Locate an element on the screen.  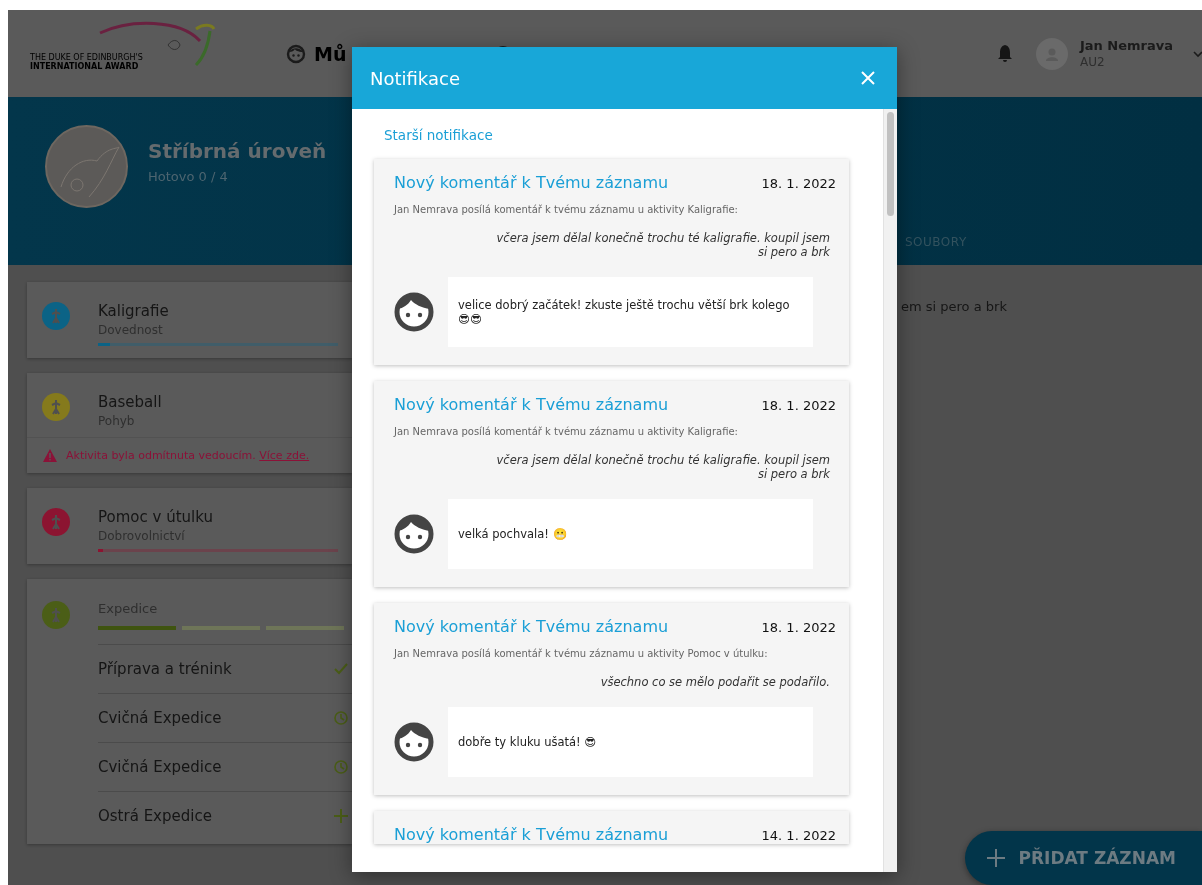
chevron-down-icon is located at coordinates (1197, 53).